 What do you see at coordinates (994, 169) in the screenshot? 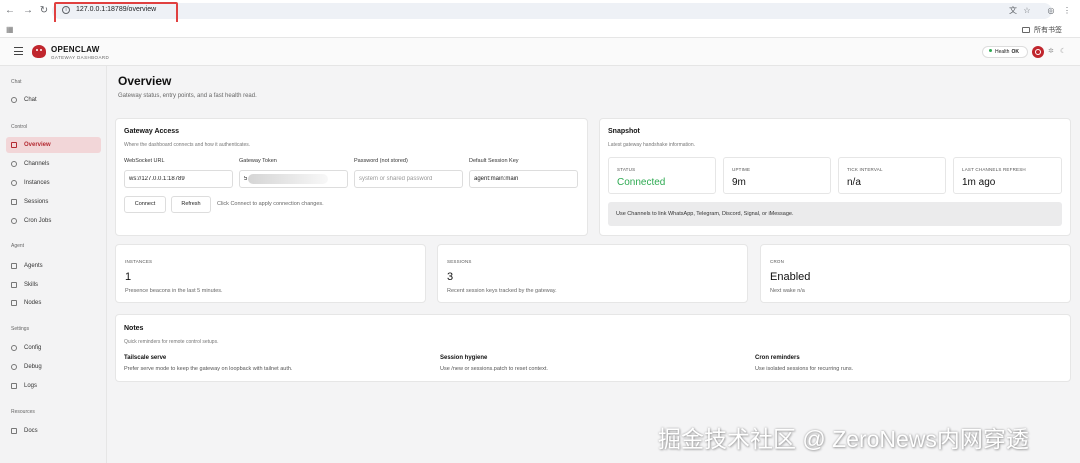
I see `last-refresh-label: LAST CHANNELS REFRESH` at bounding box center [994, 169].